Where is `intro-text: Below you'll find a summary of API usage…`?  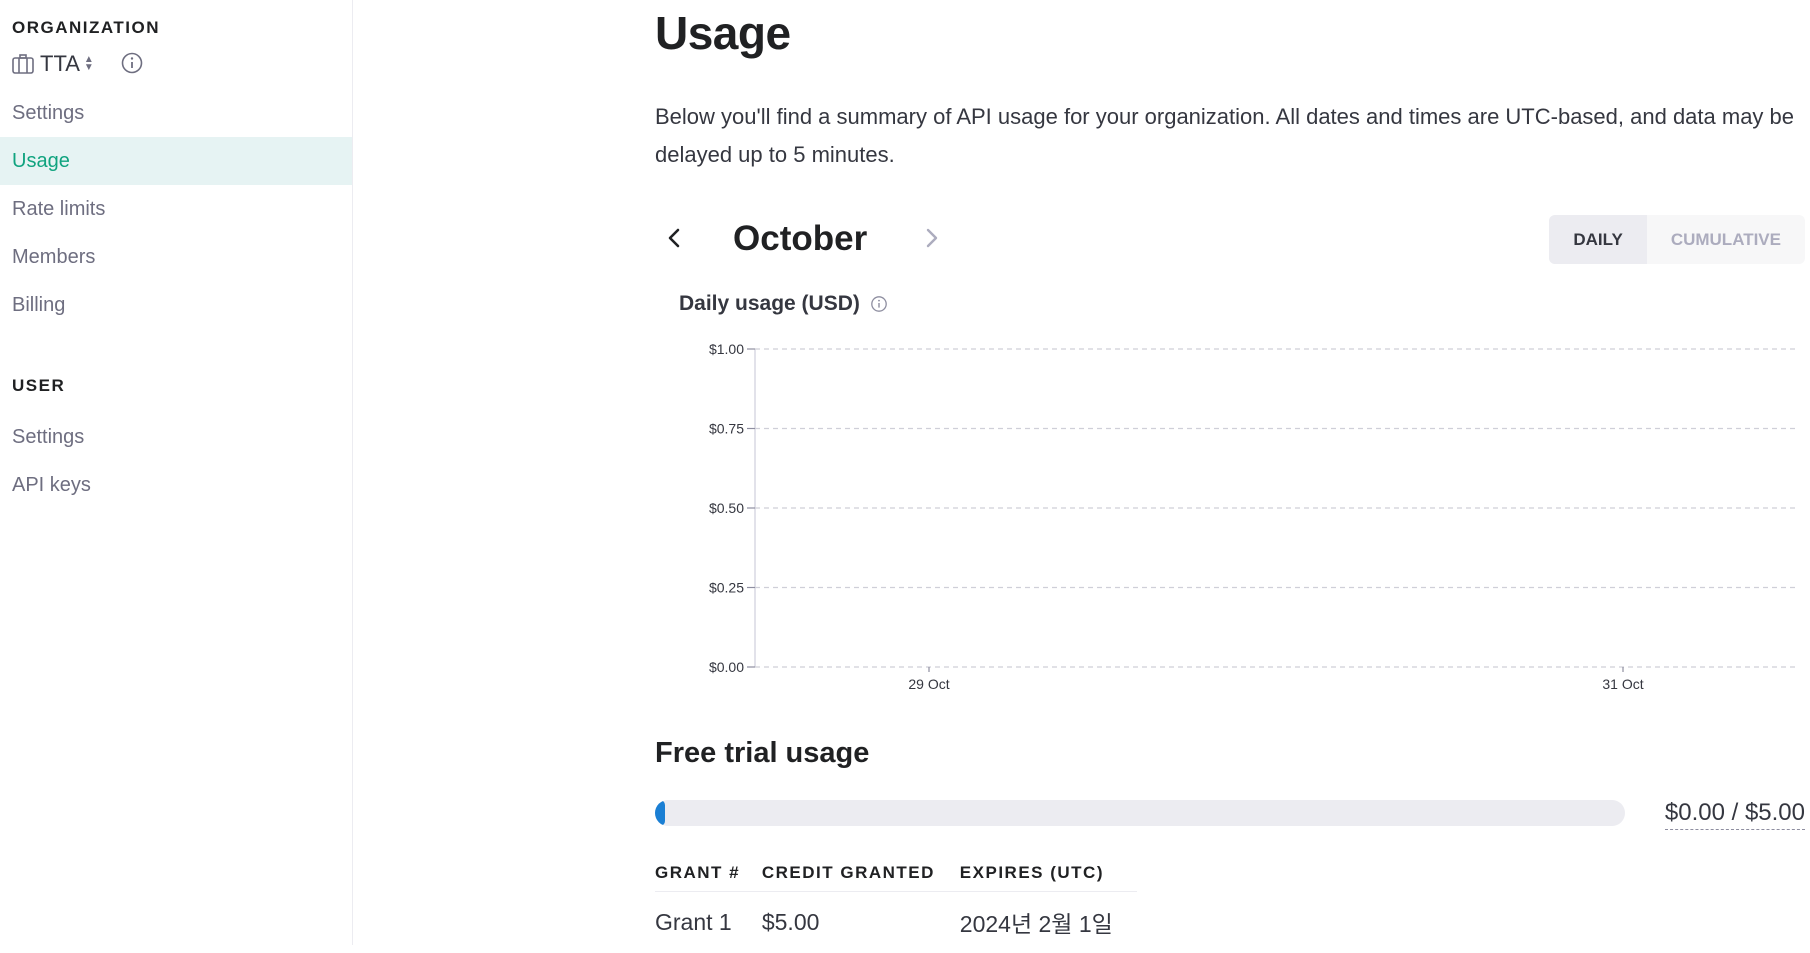
intro-text: Below you'll find a summary of API usage… is located at coordinates (1225, 135).